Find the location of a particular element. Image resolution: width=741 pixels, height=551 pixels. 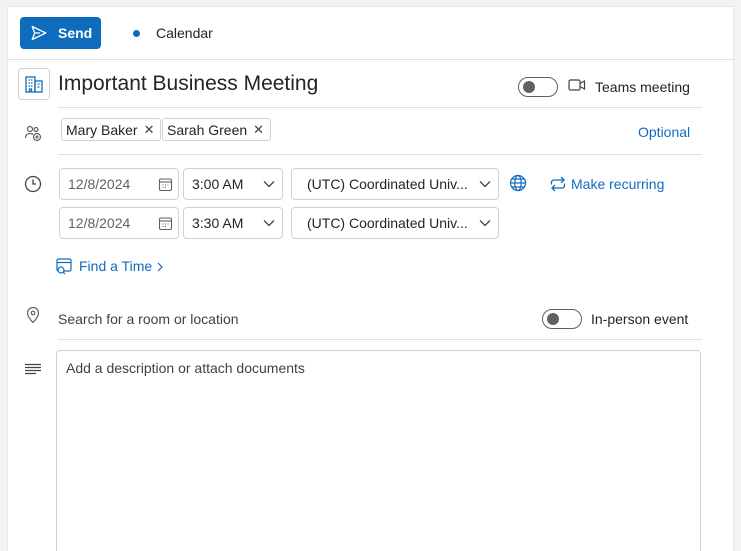

location-pin-icon is located at coordinates (33, 317).